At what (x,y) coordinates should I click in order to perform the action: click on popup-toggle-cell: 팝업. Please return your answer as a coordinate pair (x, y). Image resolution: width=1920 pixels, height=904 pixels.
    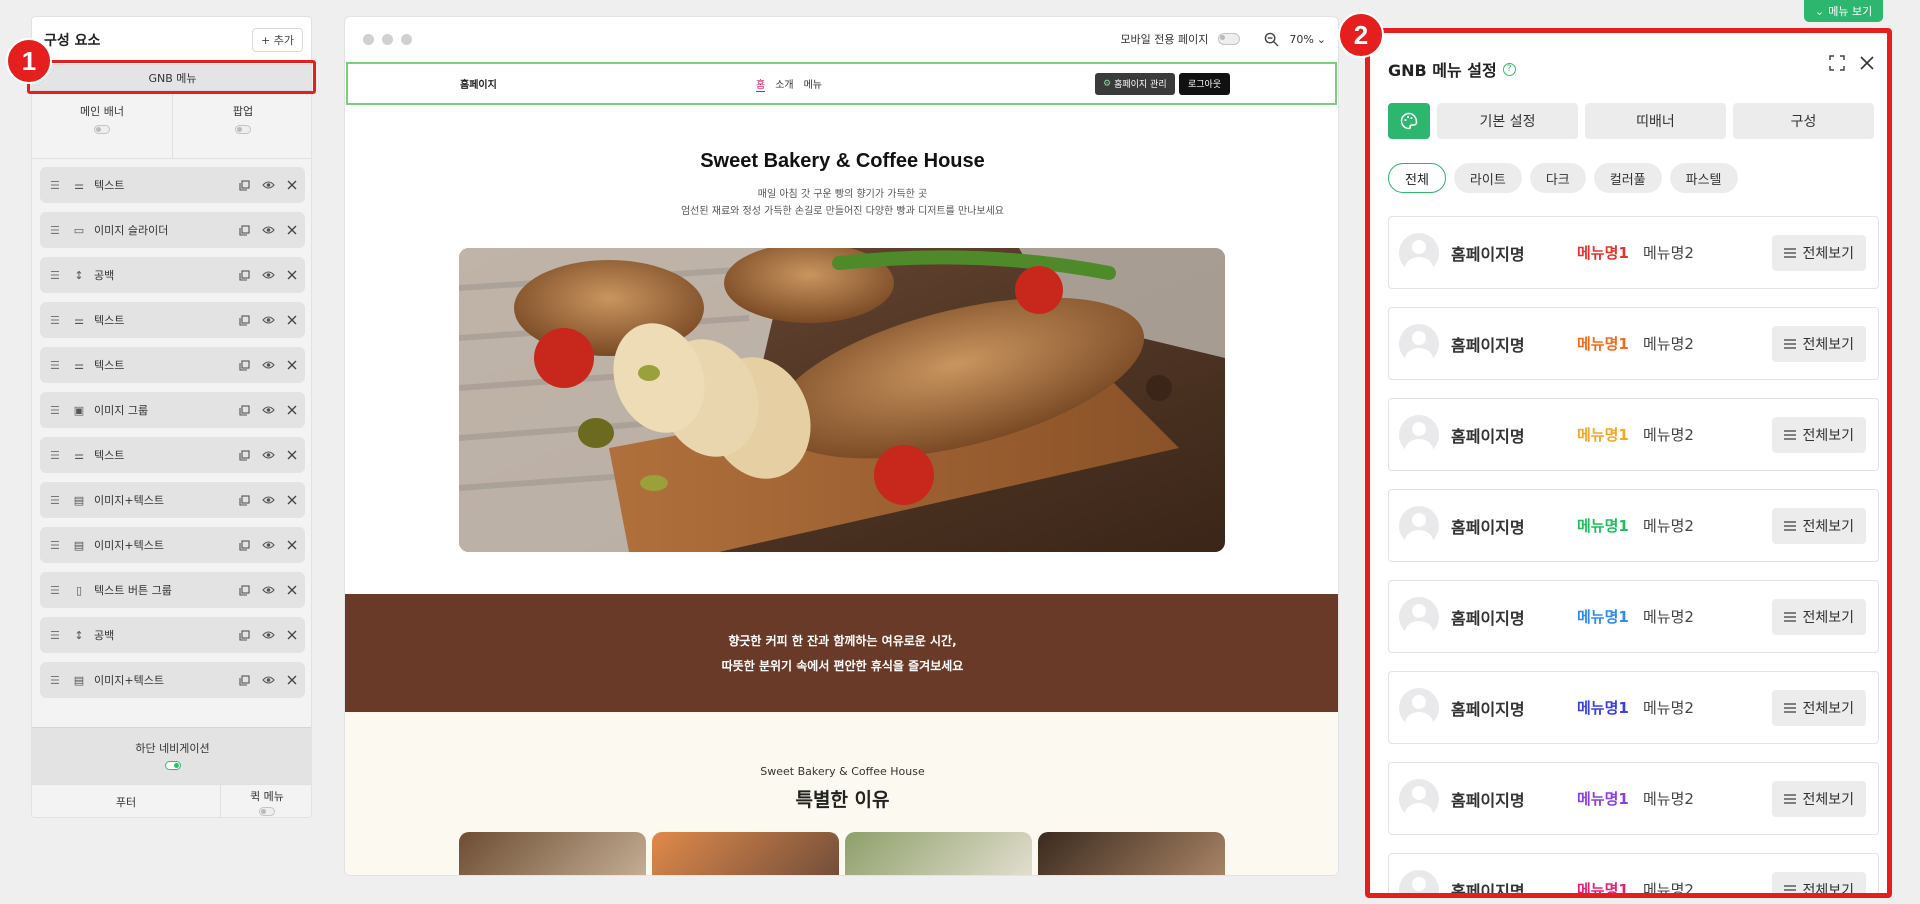
    Looking at the image, I should click on (241, 124).